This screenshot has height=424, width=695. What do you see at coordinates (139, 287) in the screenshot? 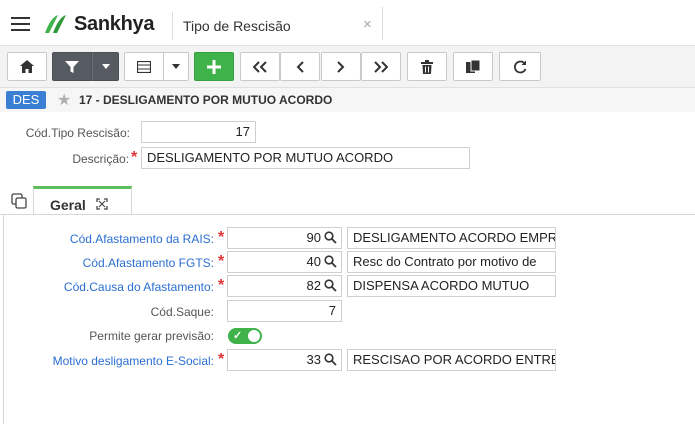
I see `cod-causa-afastamento-label: Cód.Causa do Afastamento:` at bounding box center [139, 287].